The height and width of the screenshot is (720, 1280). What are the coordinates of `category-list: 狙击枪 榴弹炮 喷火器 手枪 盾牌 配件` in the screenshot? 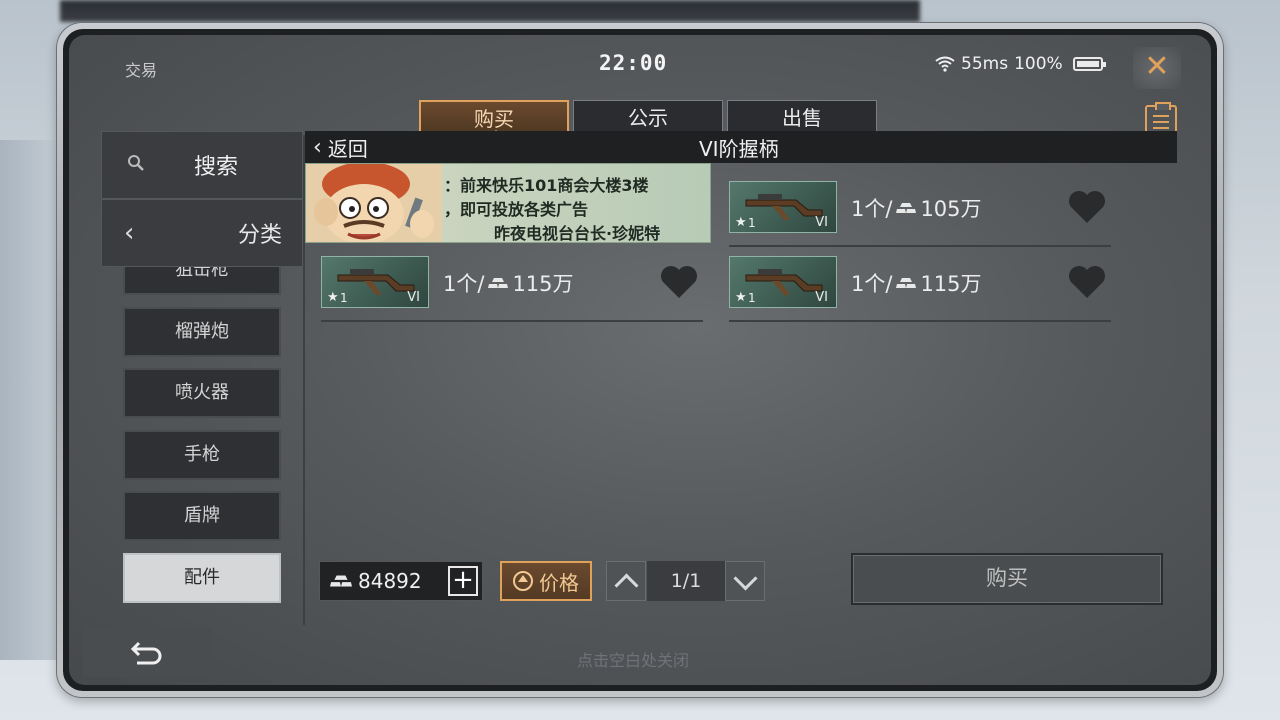 It's located at (203, 444).